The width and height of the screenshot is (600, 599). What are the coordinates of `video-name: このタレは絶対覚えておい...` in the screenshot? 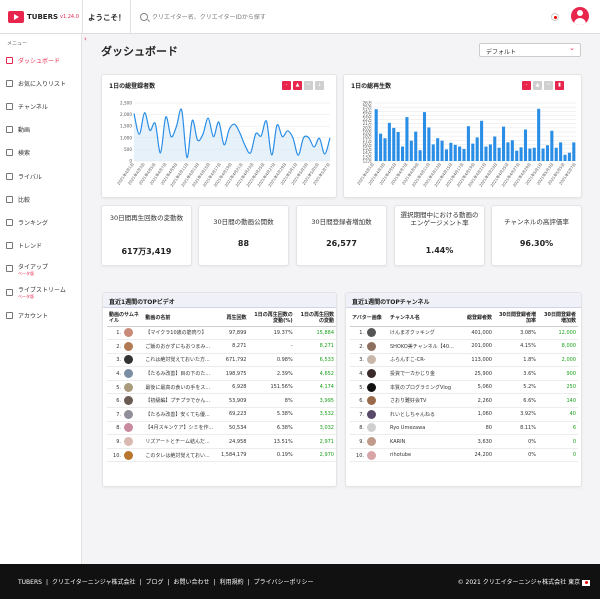 It's located at (179, 455).